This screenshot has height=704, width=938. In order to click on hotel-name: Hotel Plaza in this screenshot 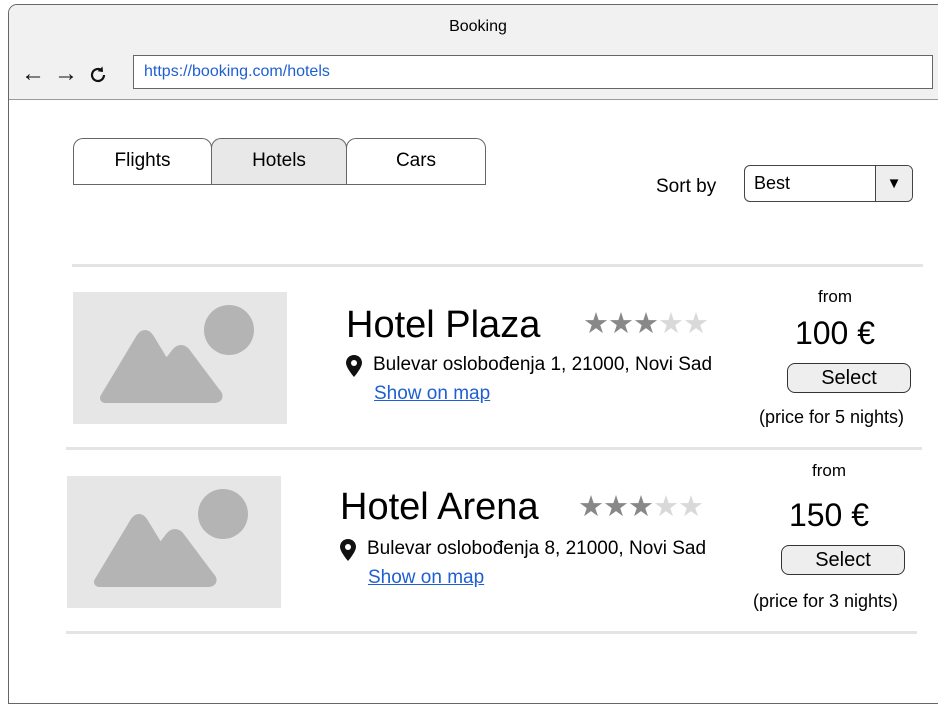, I will do `click(443, 325)`.